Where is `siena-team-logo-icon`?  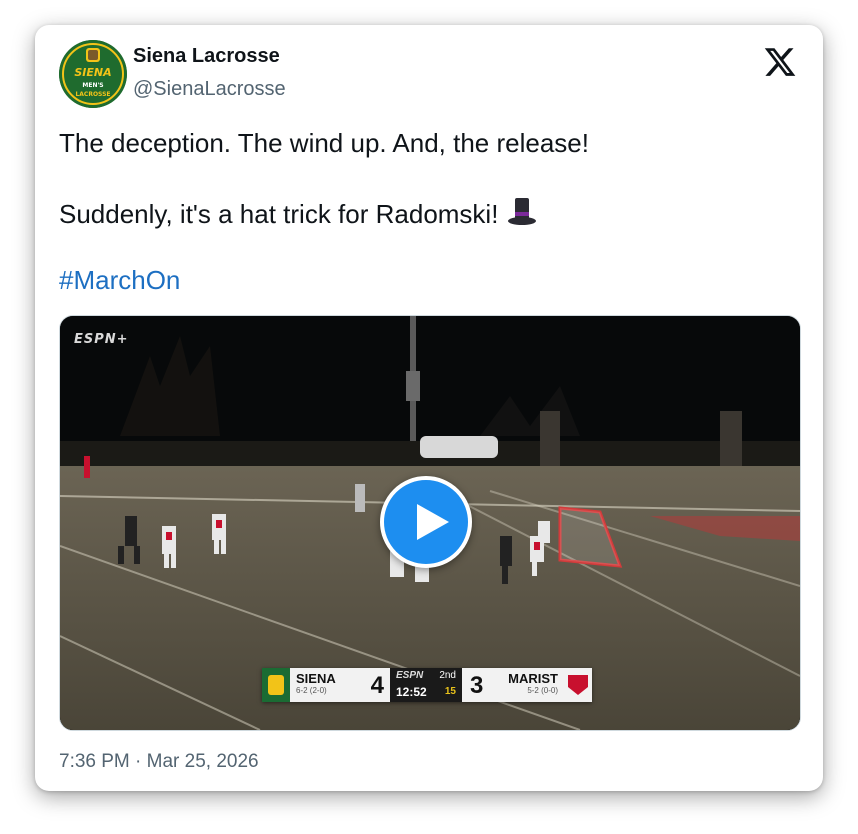
siena-team-logo-icon is located at coordinates (276, 685).